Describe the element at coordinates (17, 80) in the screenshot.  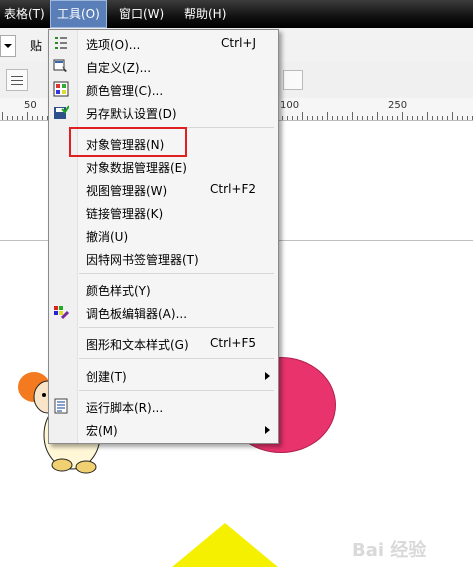
I see `align-button` at that location.